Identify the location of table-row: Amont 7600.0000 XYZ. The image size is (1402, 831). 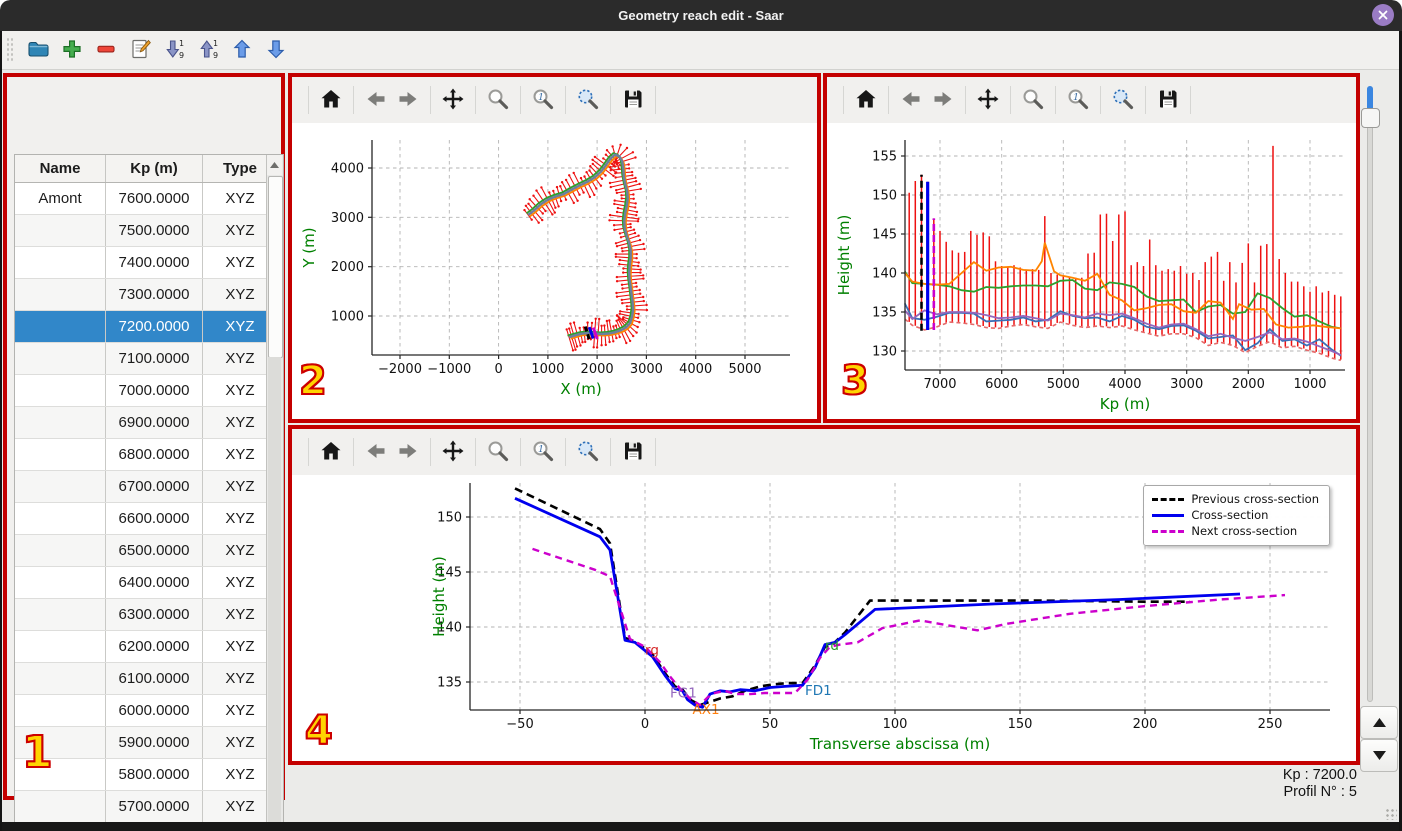
(146, 198).